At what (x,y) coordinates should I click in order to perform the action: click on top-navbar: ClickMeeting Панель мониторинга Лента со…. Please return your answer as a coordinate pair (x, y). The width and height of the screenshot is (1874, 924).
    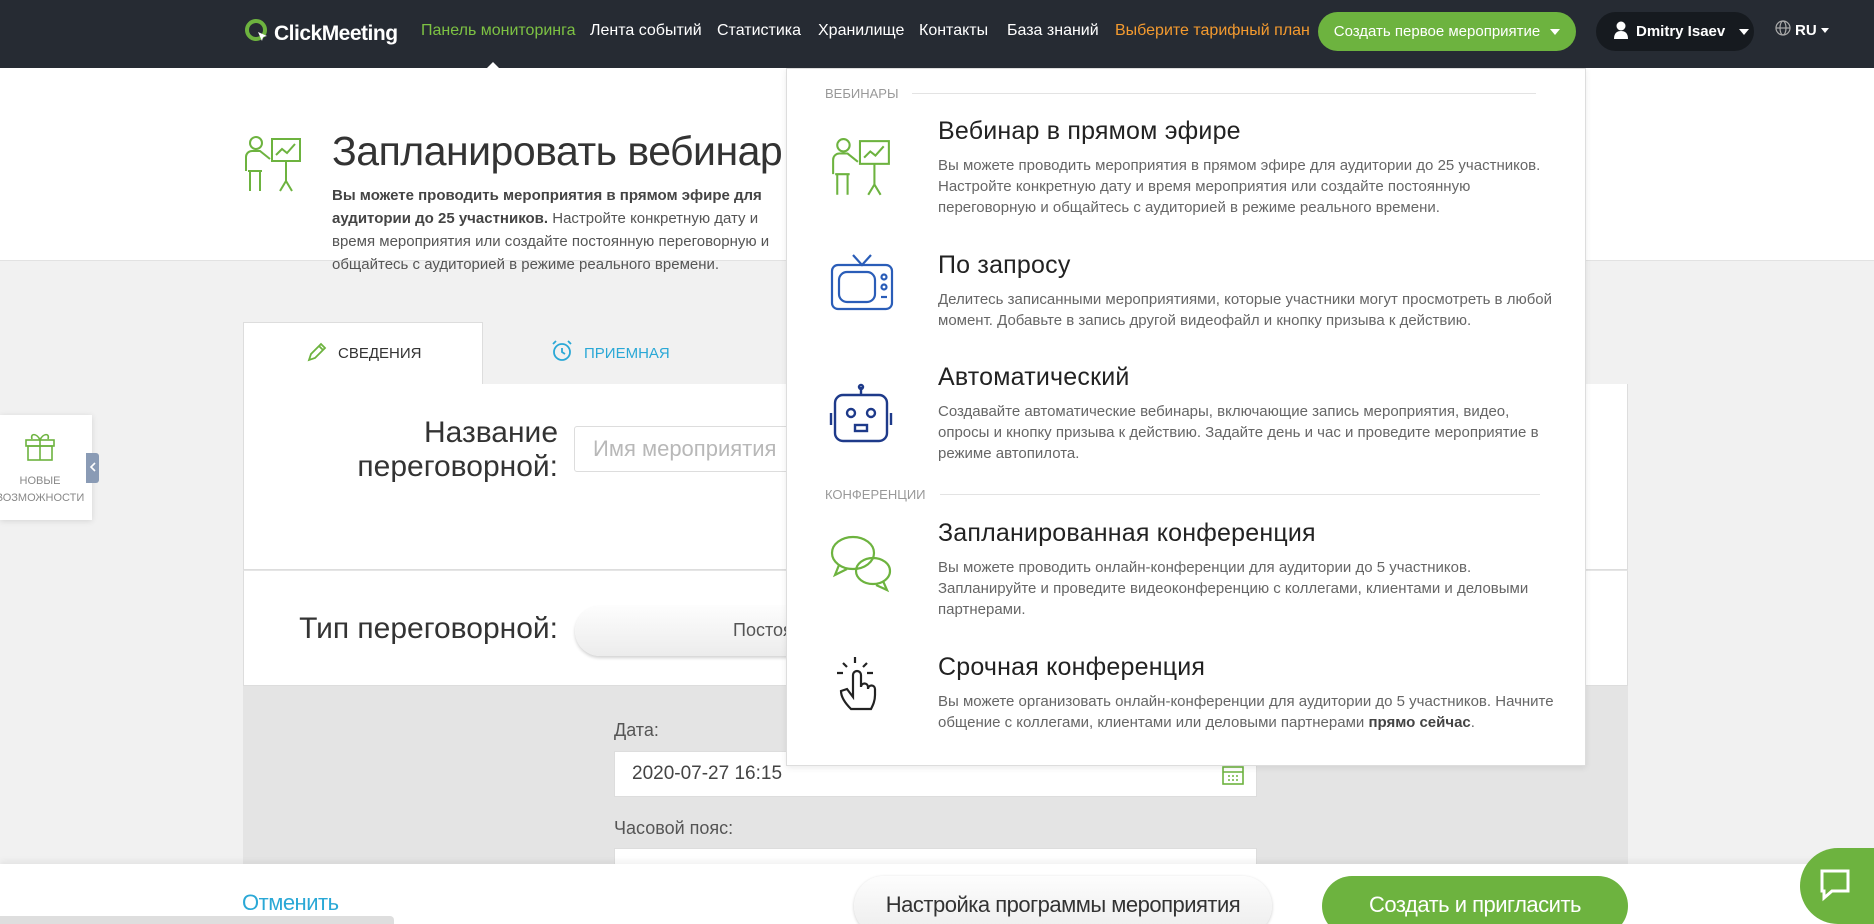
    Looking at the image, I should click on (937, 34).